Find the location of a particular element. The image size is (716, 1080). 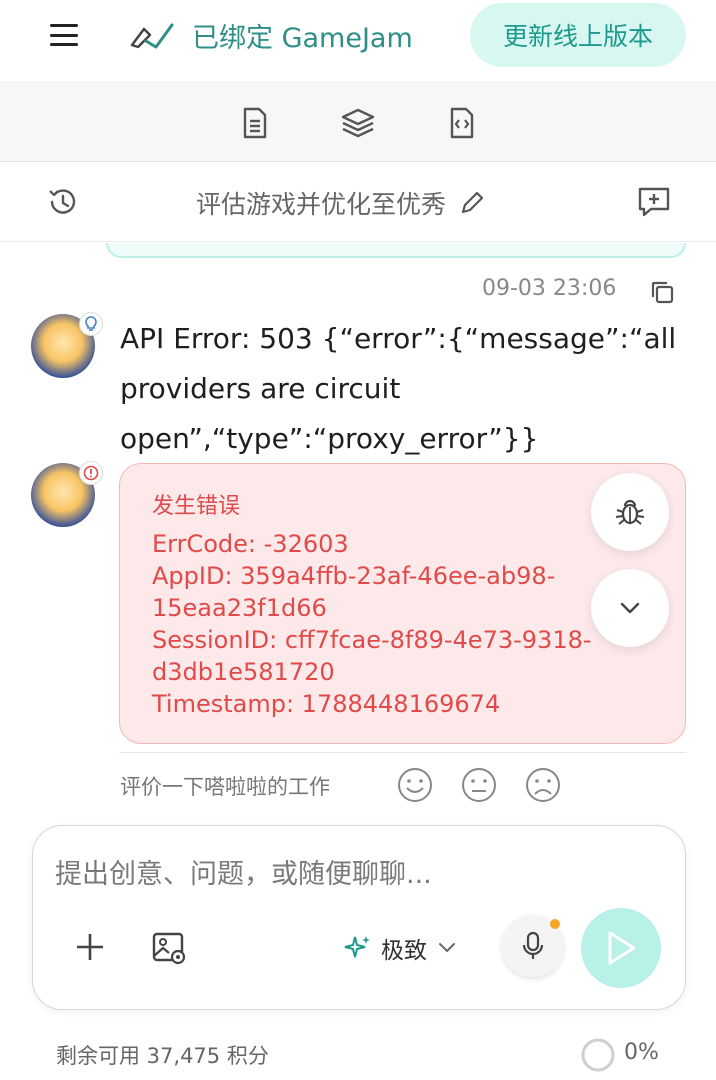

error-app-id: AppID: 359a4ffb-23af-46ee-ab98- is located at coordinates (354, 576).